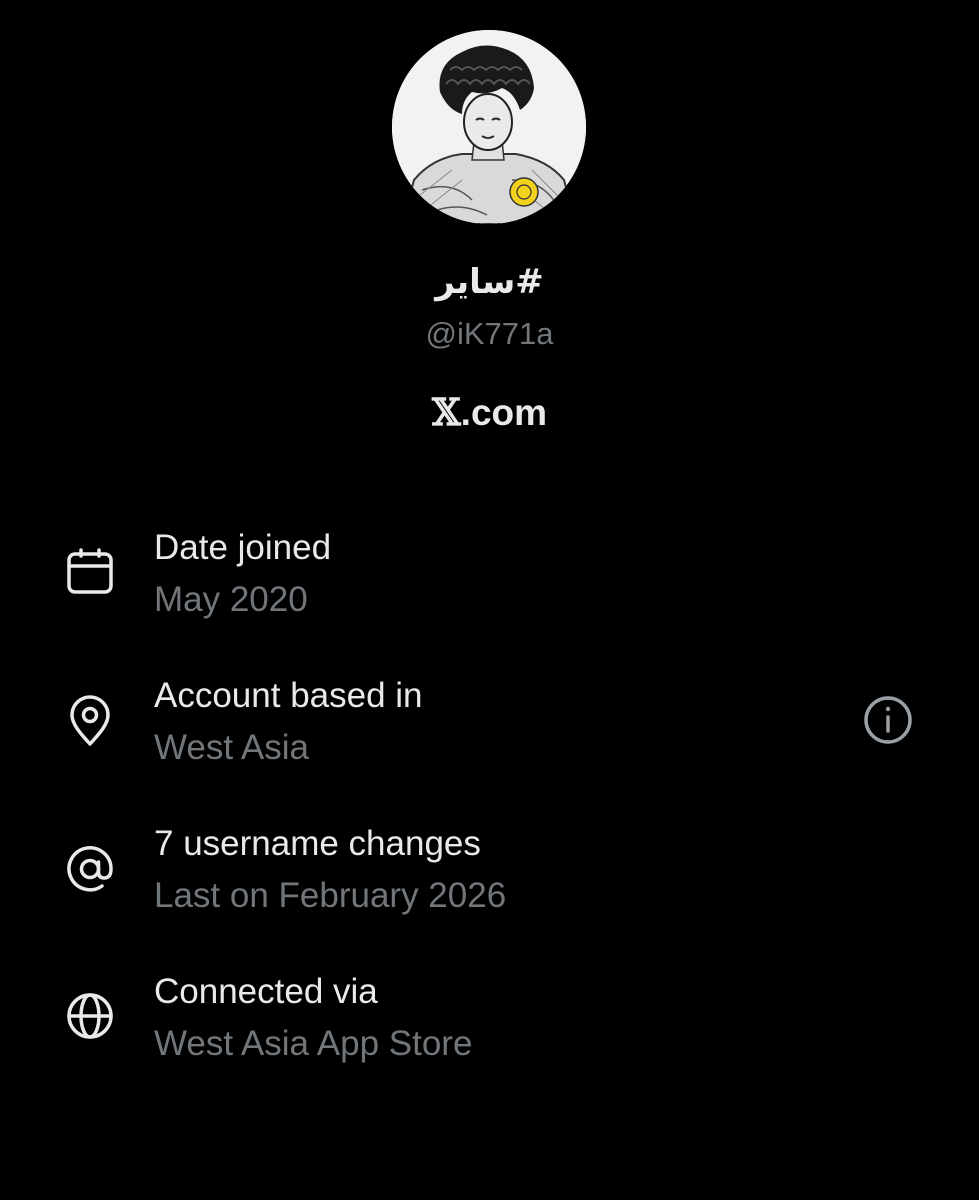 The width and height of the screenshot is (979, 1200). Describe the element at coordinates (489, 578) in the screenshot. I see `info-row-date-joined: Date joined May 2020` at that location.